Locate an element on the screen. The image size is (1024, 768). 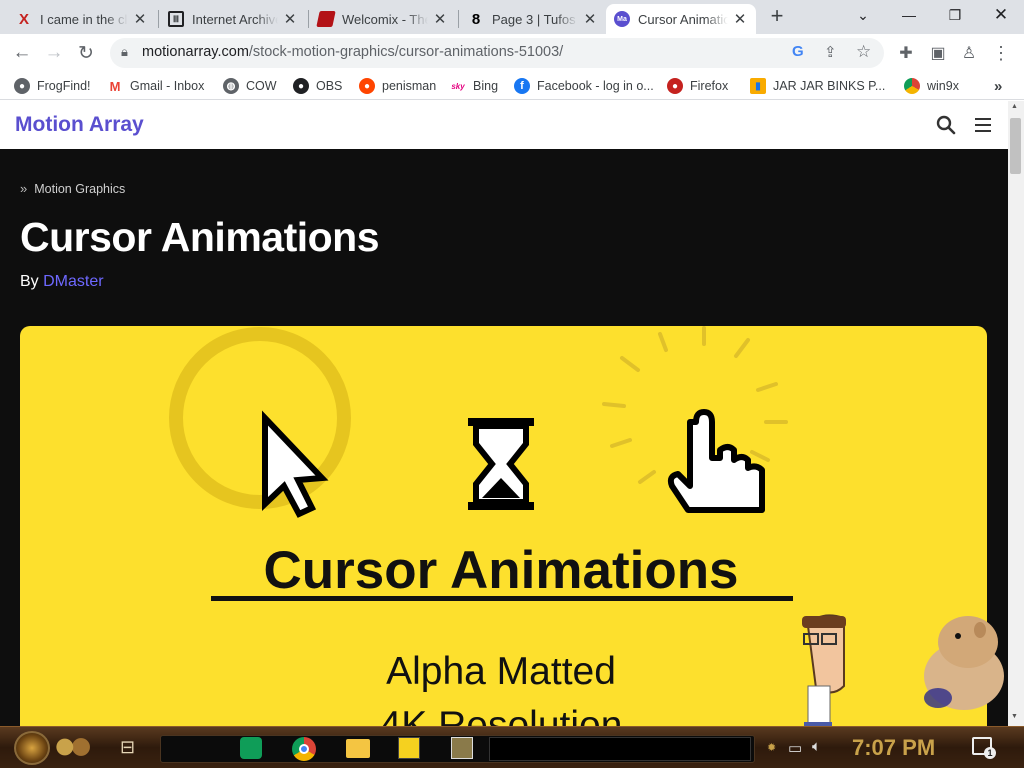
firefox-icon: ● is located at coordinates (675, 86).